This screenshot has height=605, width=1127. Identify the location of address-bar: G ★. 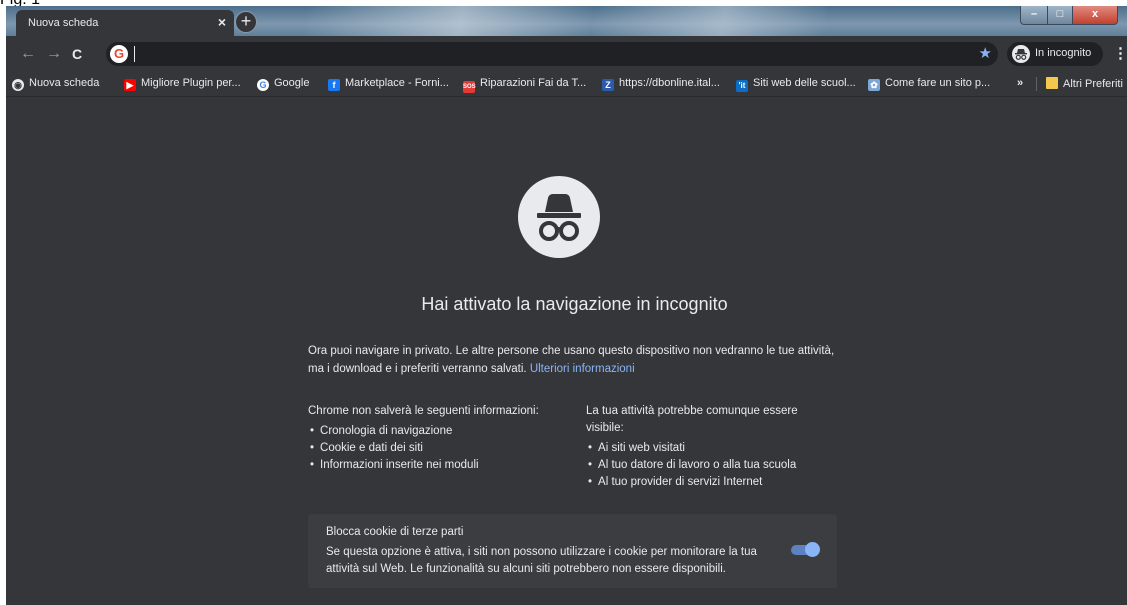
(552, 54).